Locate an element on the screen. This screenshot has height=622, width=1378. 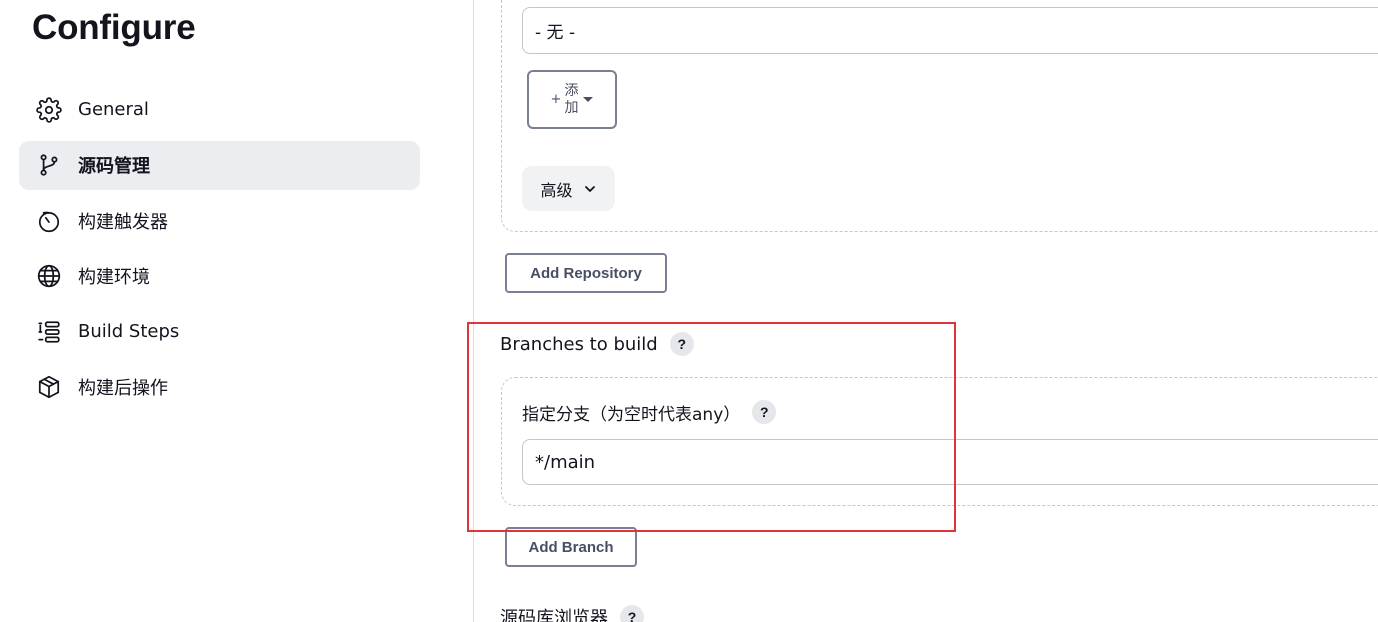
sidebar-item-label: 构建触发器 is located at coordinates (123, 222).